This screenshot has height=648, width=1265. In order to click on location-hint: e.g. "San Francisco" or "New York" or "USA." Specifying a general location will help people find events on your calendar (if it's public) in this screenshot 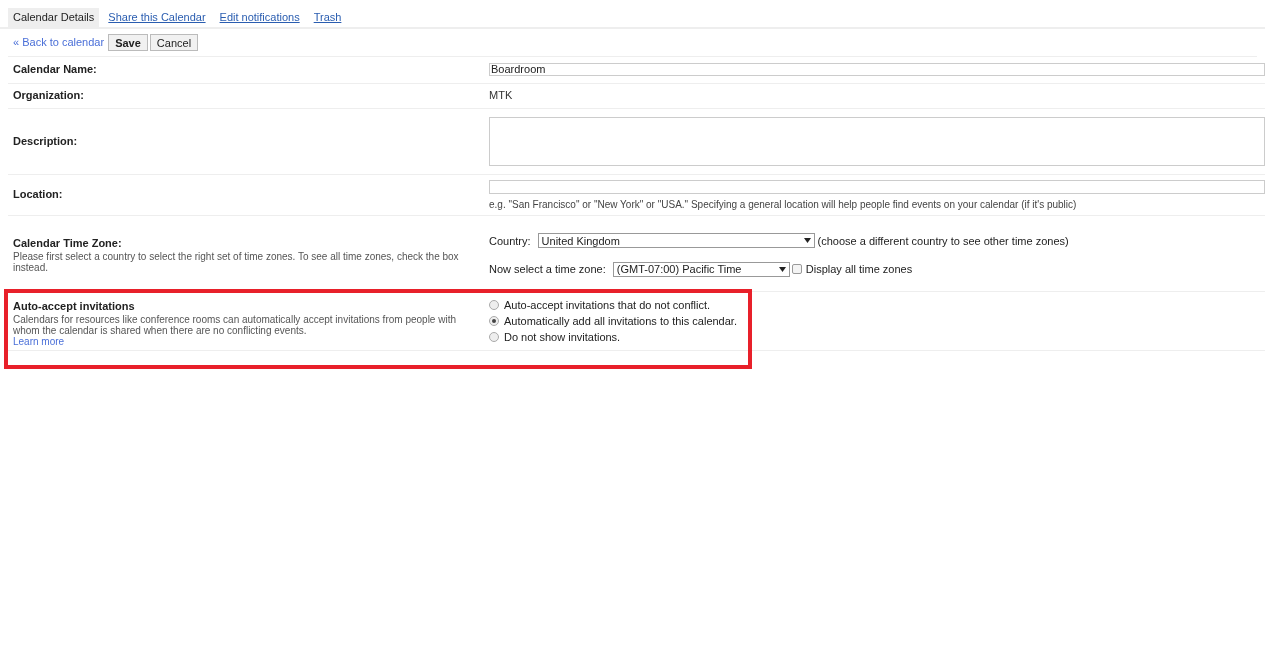, I will do `click(783, 204)`.